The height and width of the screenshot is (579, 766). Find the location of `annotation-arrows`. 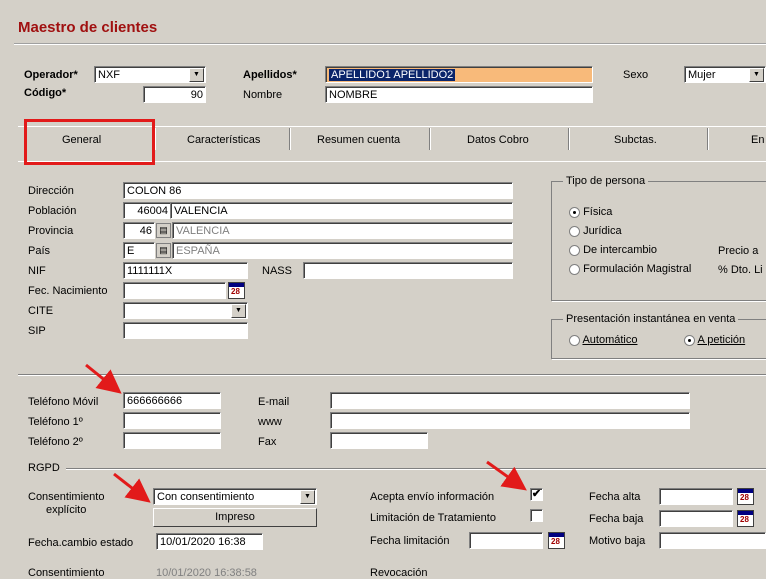

annotation-arrows is located at coordinates (306, 433).